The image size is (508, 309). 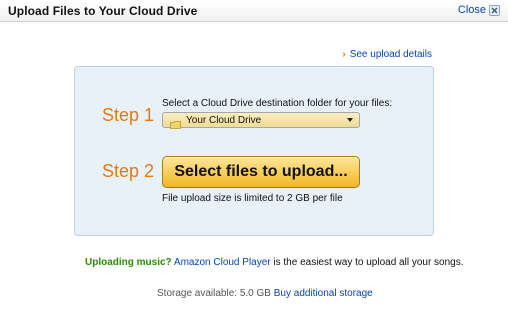 What do you see at coordinates (344, 54) in the screenshot?
I see `right-arrow-icon: ›` at bounding box center [344, 54].